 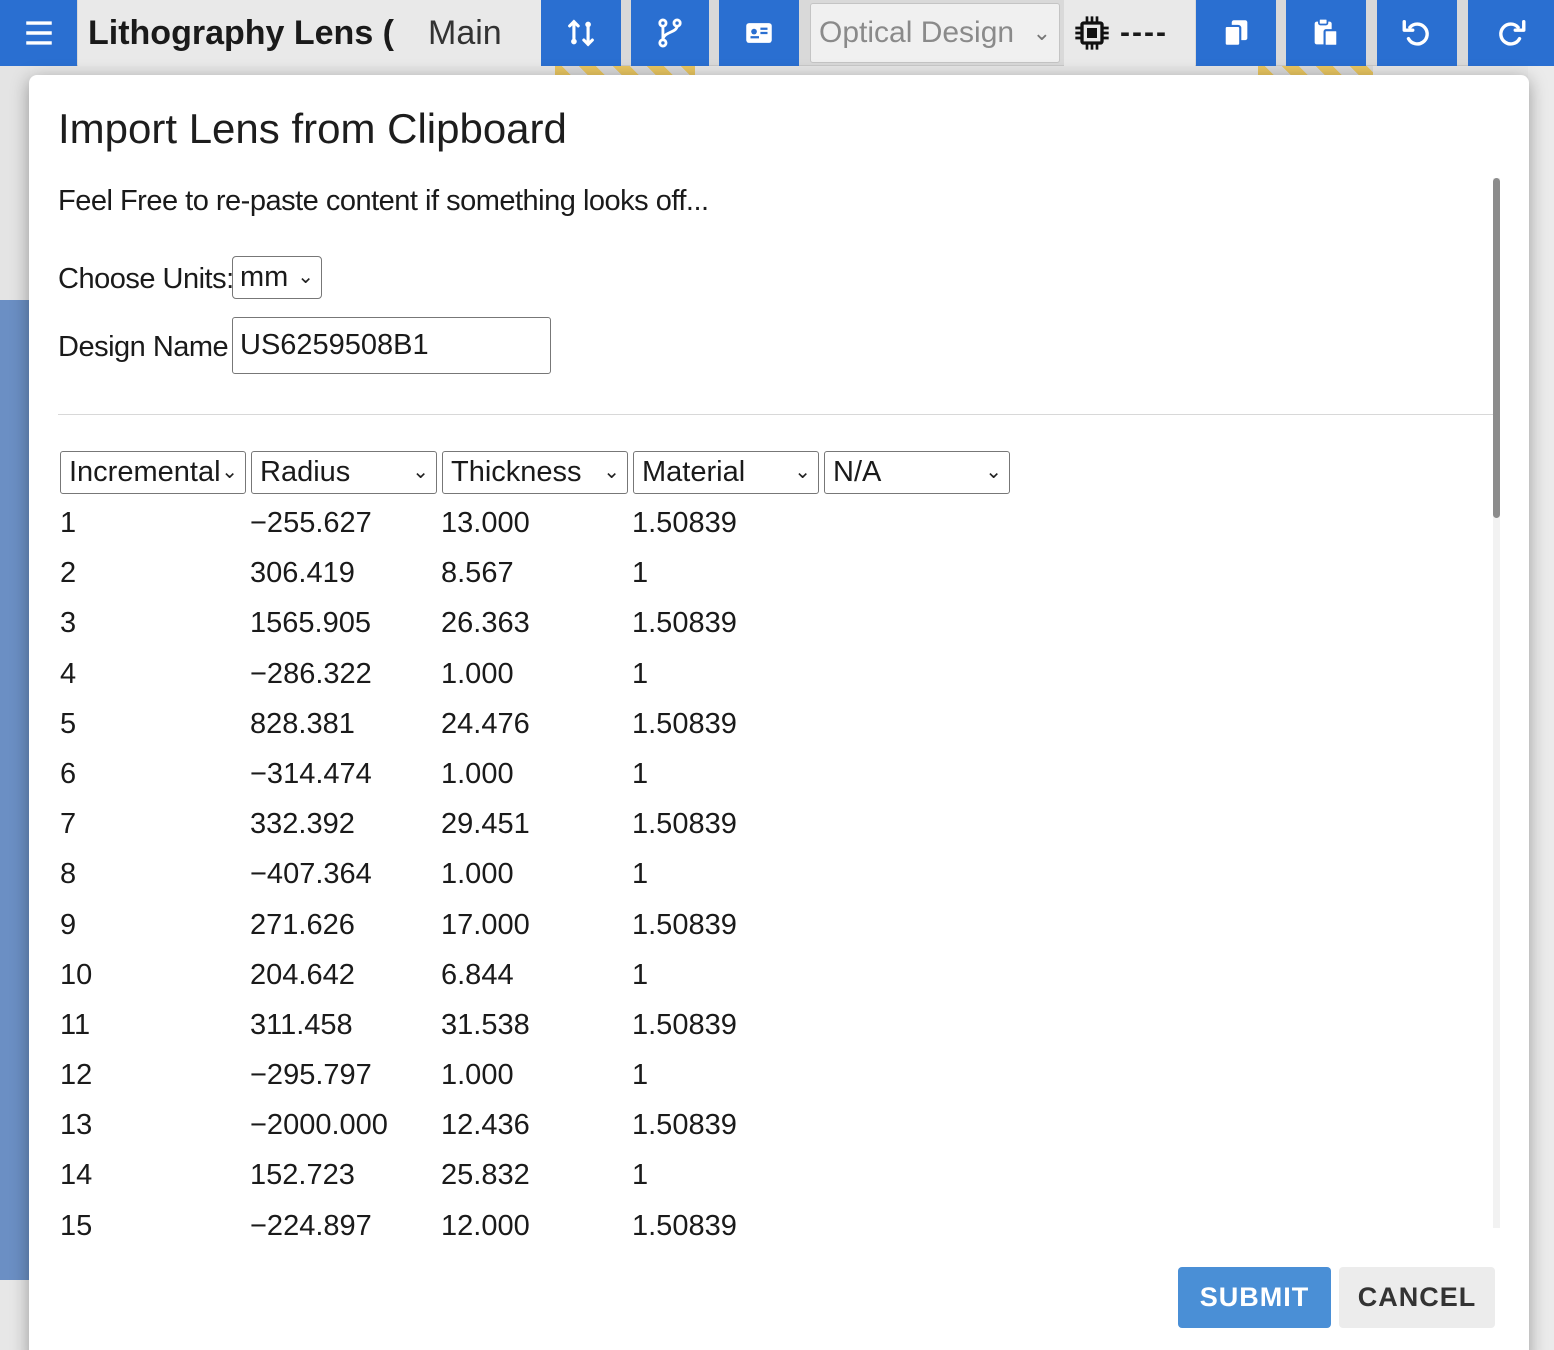 What do you see at coordinates (354, 773) in the screenshot?
I see `table-row: 6 −314.474 1.000 1` at bounding box center [354, 773].